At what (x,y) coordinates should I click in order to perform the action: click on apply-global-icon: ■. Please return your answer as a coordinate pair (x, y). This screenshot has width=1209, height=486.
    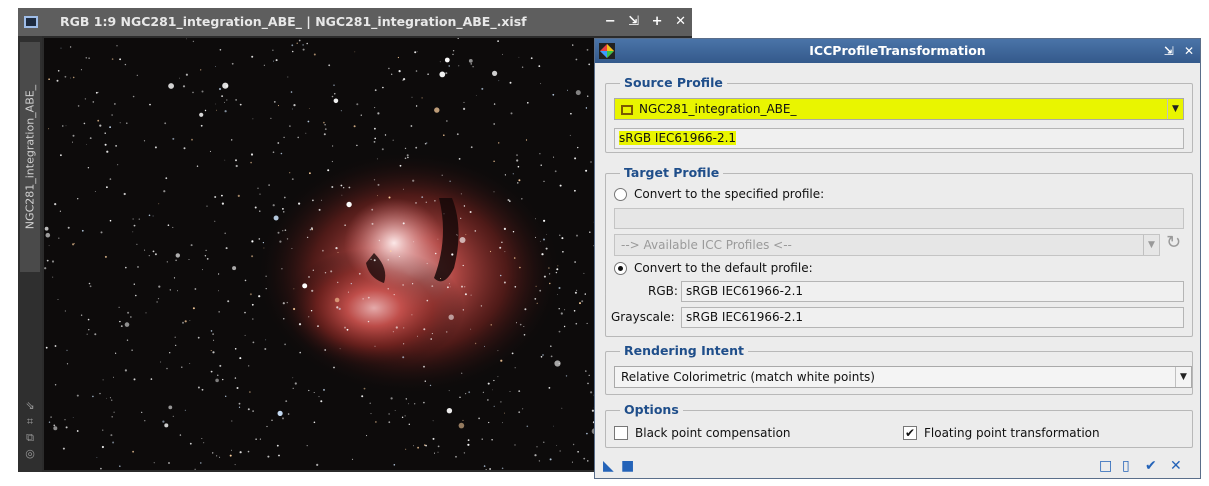
    Looking at the image, I should click on (627, 466).